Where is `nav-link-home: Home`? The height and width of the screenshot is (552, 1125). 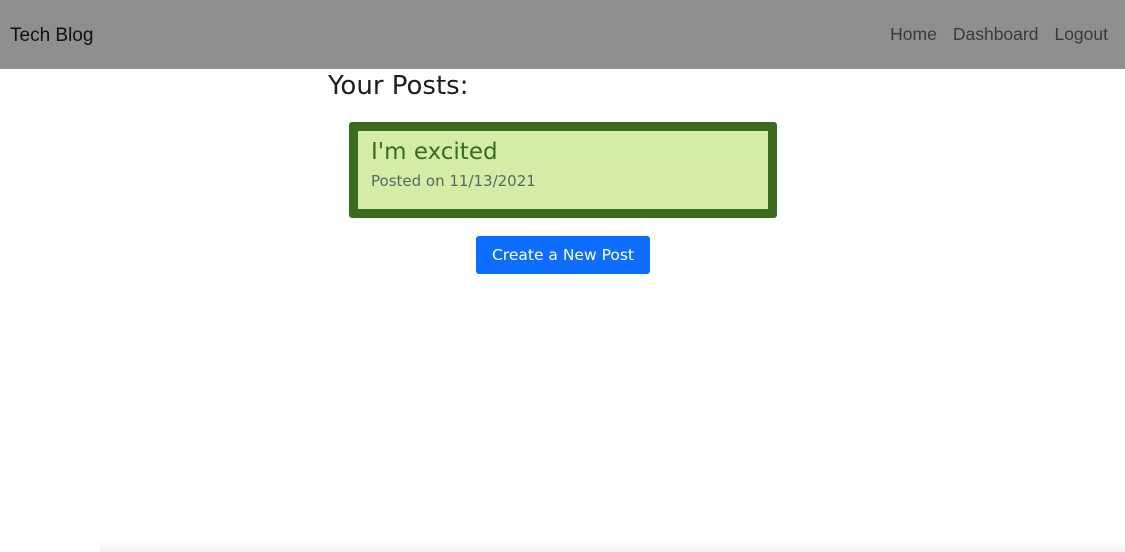 nav-link-home: Home is located at coordinates (913, 34).